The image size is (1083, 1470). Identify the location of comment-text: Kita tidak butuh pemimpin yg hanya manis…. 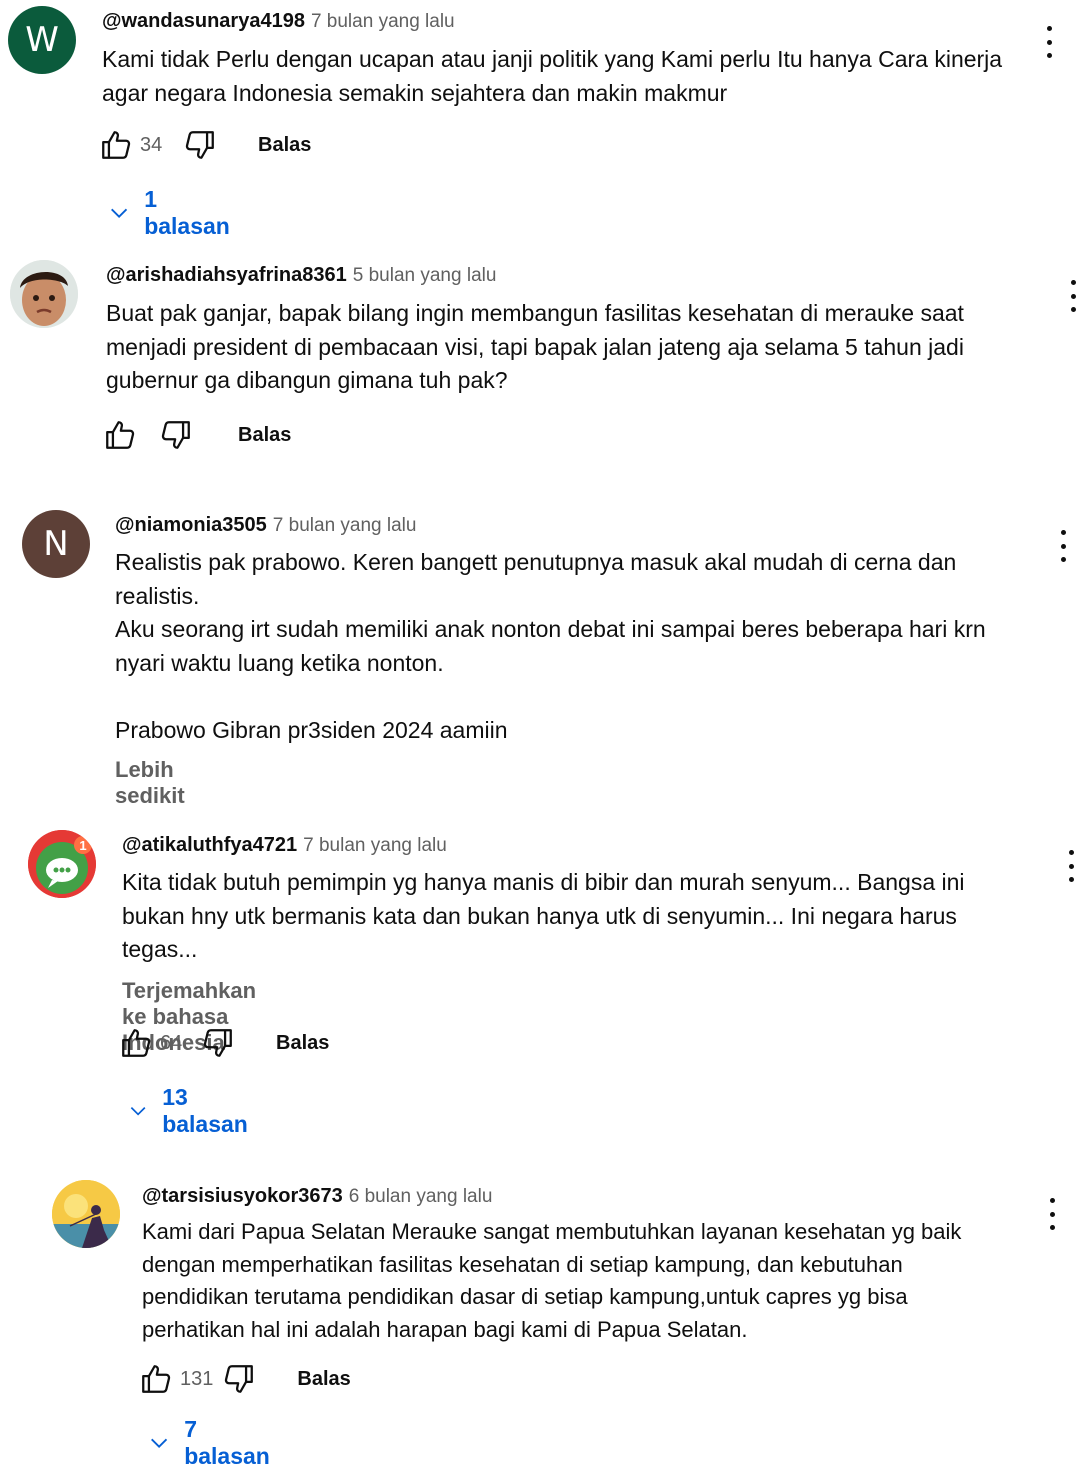
(543, 915).